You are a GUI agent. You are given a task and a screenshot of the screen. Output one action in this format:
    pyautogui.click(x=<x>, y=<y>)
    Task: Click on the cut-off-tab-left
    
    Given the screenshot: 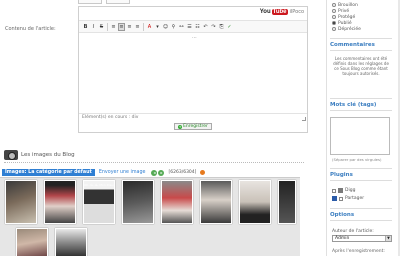 What is the action you would take?
    pyautogui.click(x=90, y=2)
    